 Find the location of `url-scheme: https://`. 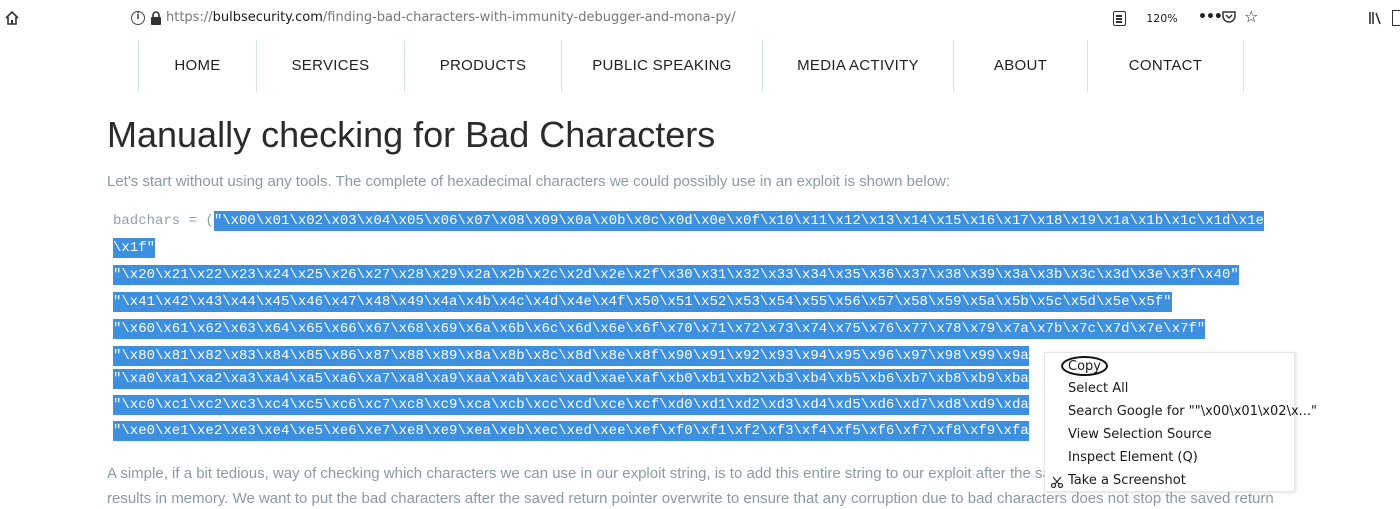

url-scheme: https:// is located at coordinates (189, 17).